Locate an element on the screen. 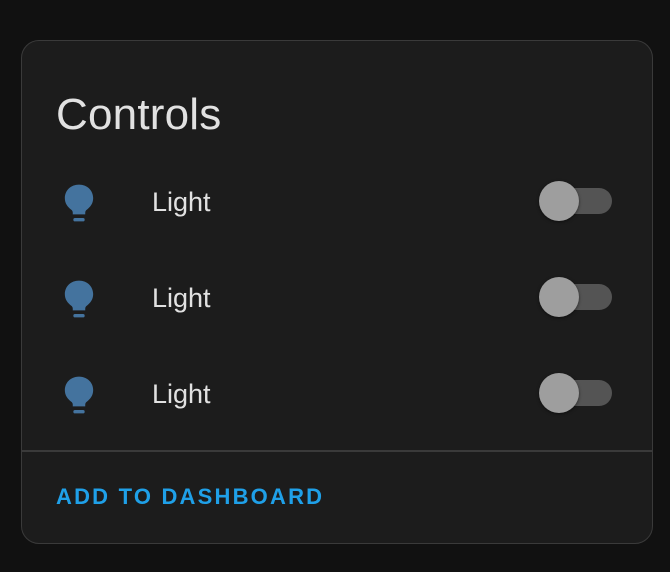 This screenshot has height=572, width=670. card-title: Controls is located at coordinates (139, 114).